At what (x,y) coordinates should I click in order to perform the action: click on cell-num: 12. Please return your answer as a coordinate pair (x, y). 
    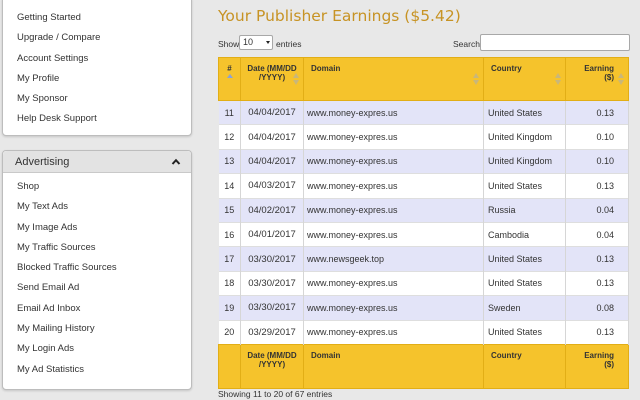
    Looking at the image, I should click on (229, 137).